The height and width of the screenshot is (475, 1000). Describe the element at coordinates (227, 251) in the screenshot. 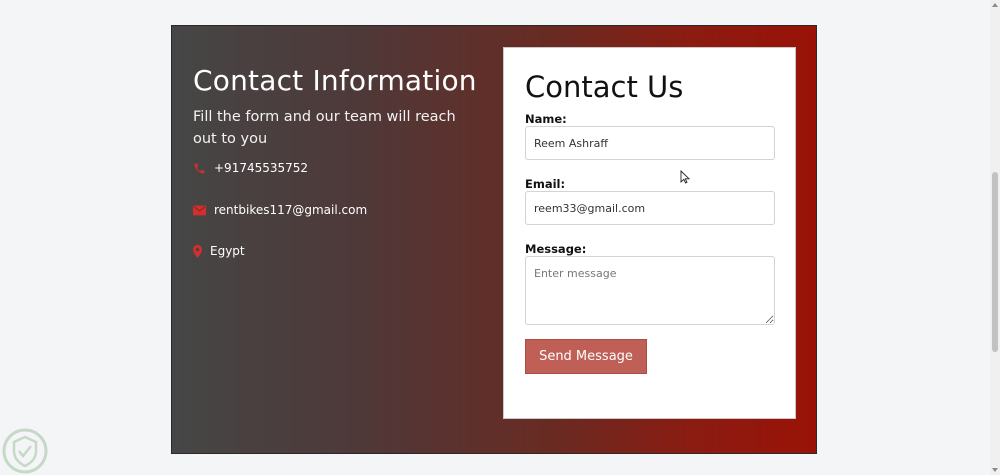

I see `location-text: Egypt` at that location.